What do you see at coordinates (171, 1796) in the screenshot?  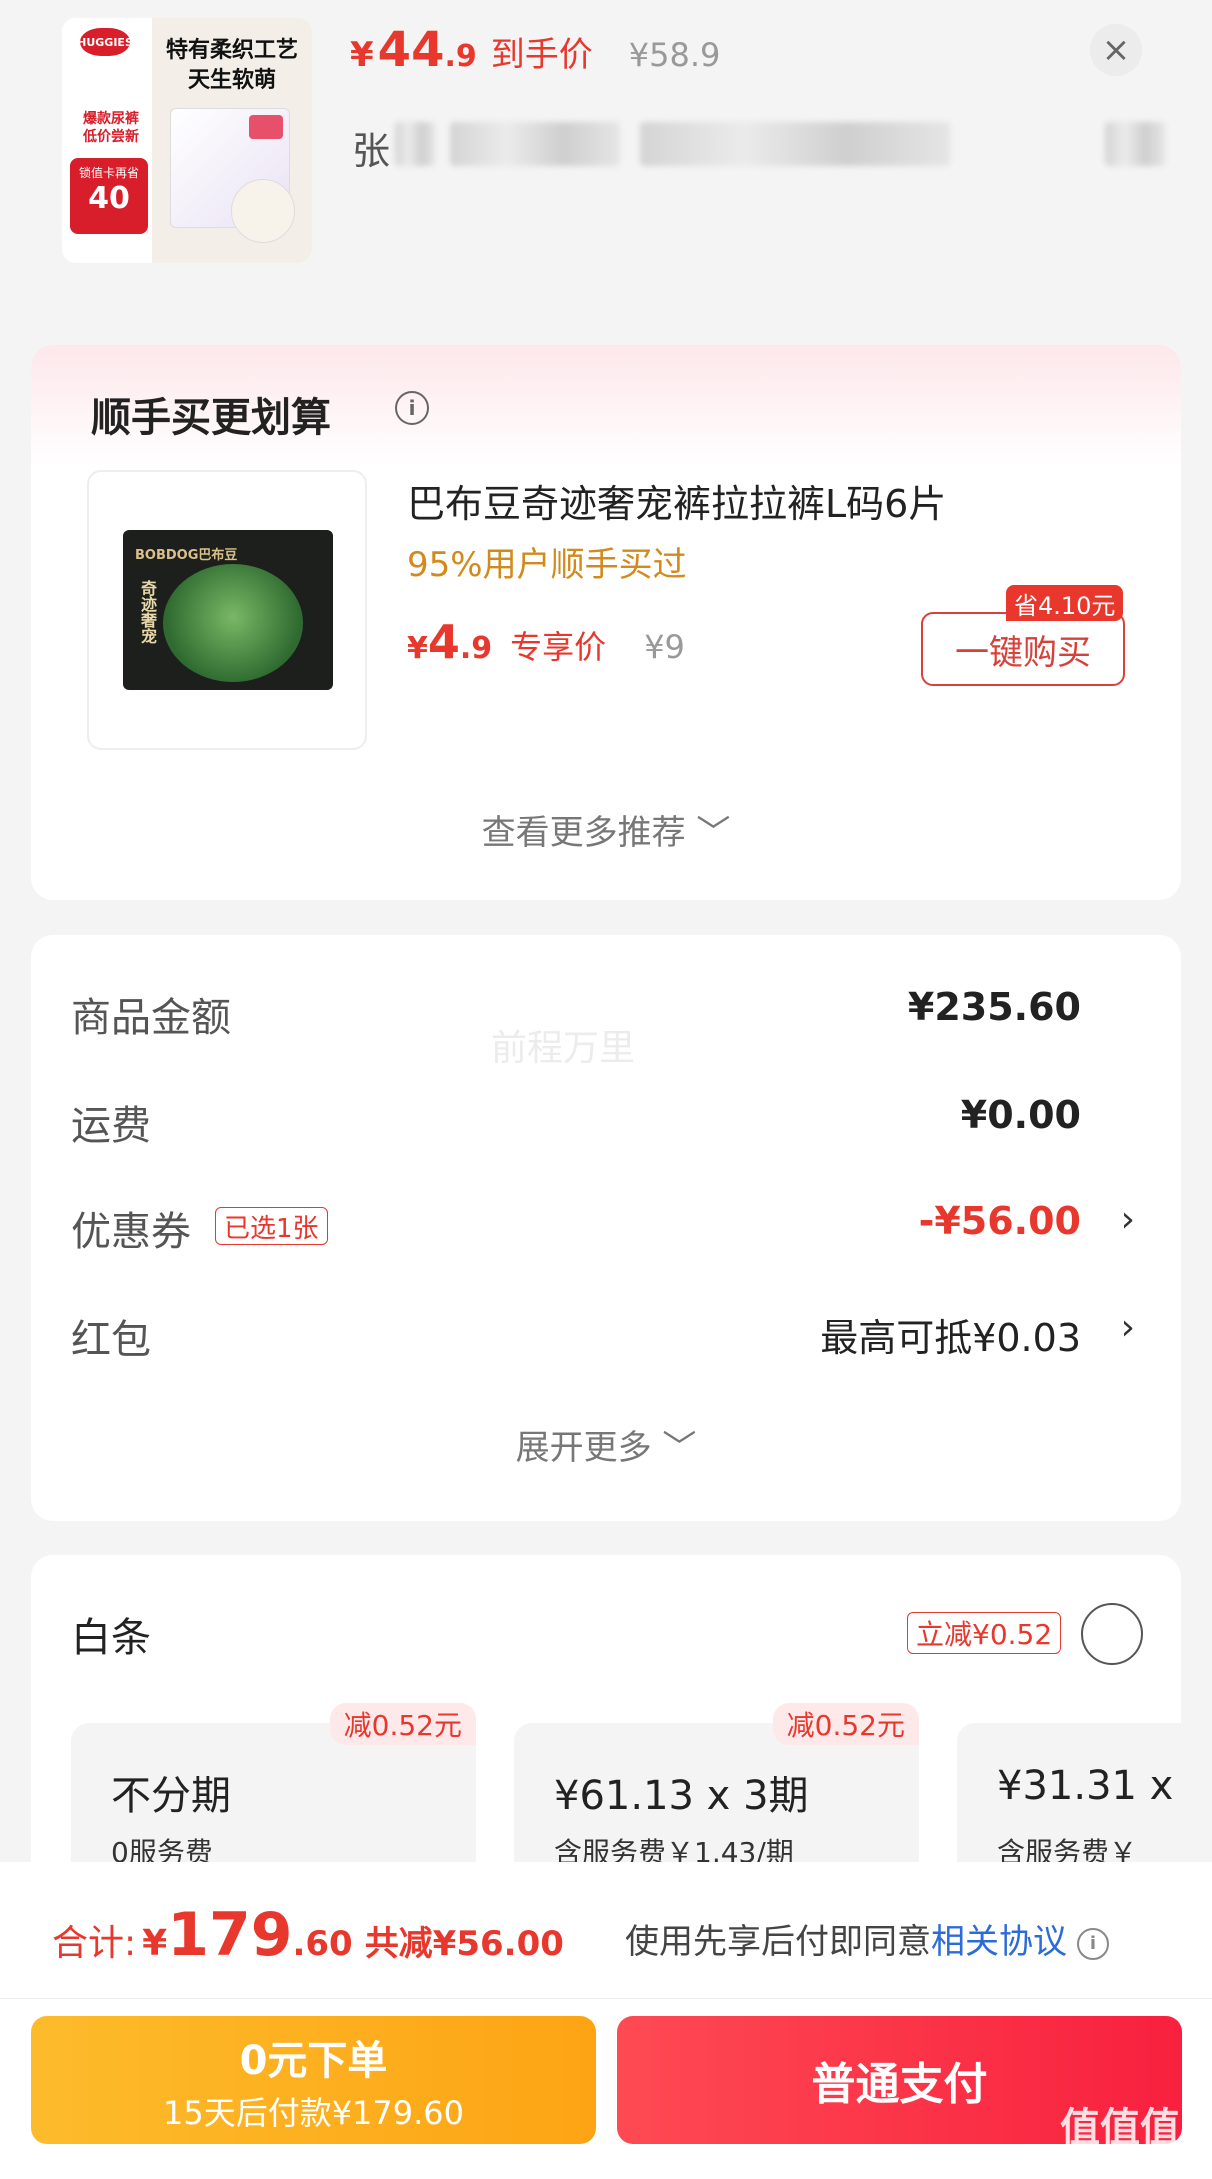 I see `installment-main: 不分期` at bounding box center [171, 1796].